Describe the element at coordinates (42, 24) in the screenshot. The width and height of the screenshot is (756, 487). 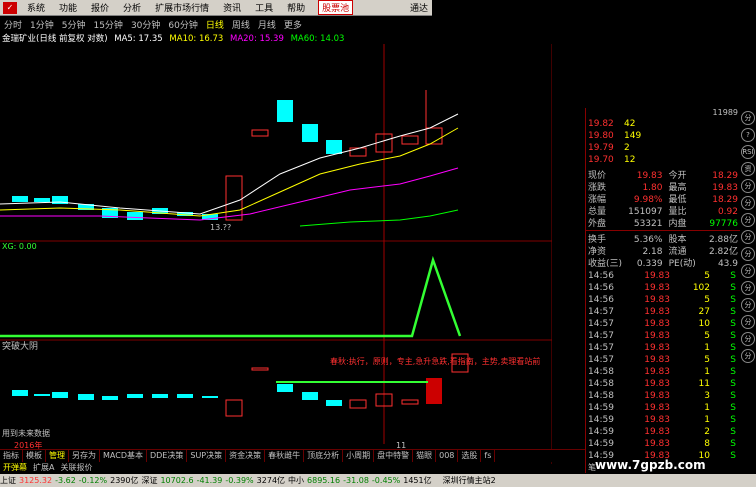
I see `period-tab: 1分钟` at that location.